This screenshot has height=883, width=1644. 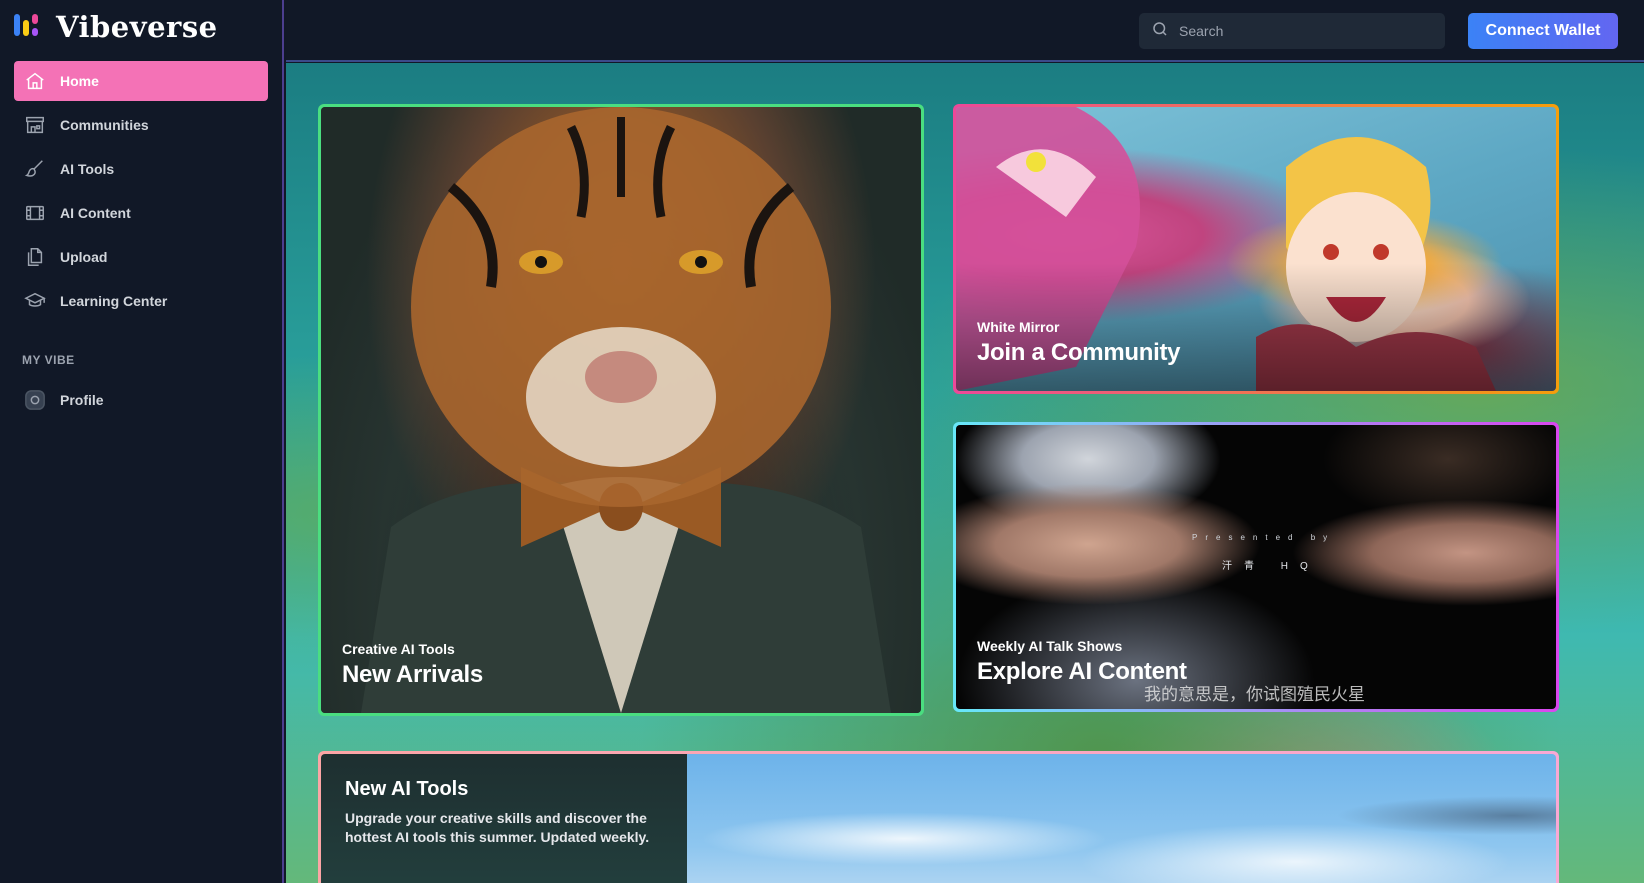 I want to click on section-title-my-vibe: MY VIBE, so click(x=48, y=360).